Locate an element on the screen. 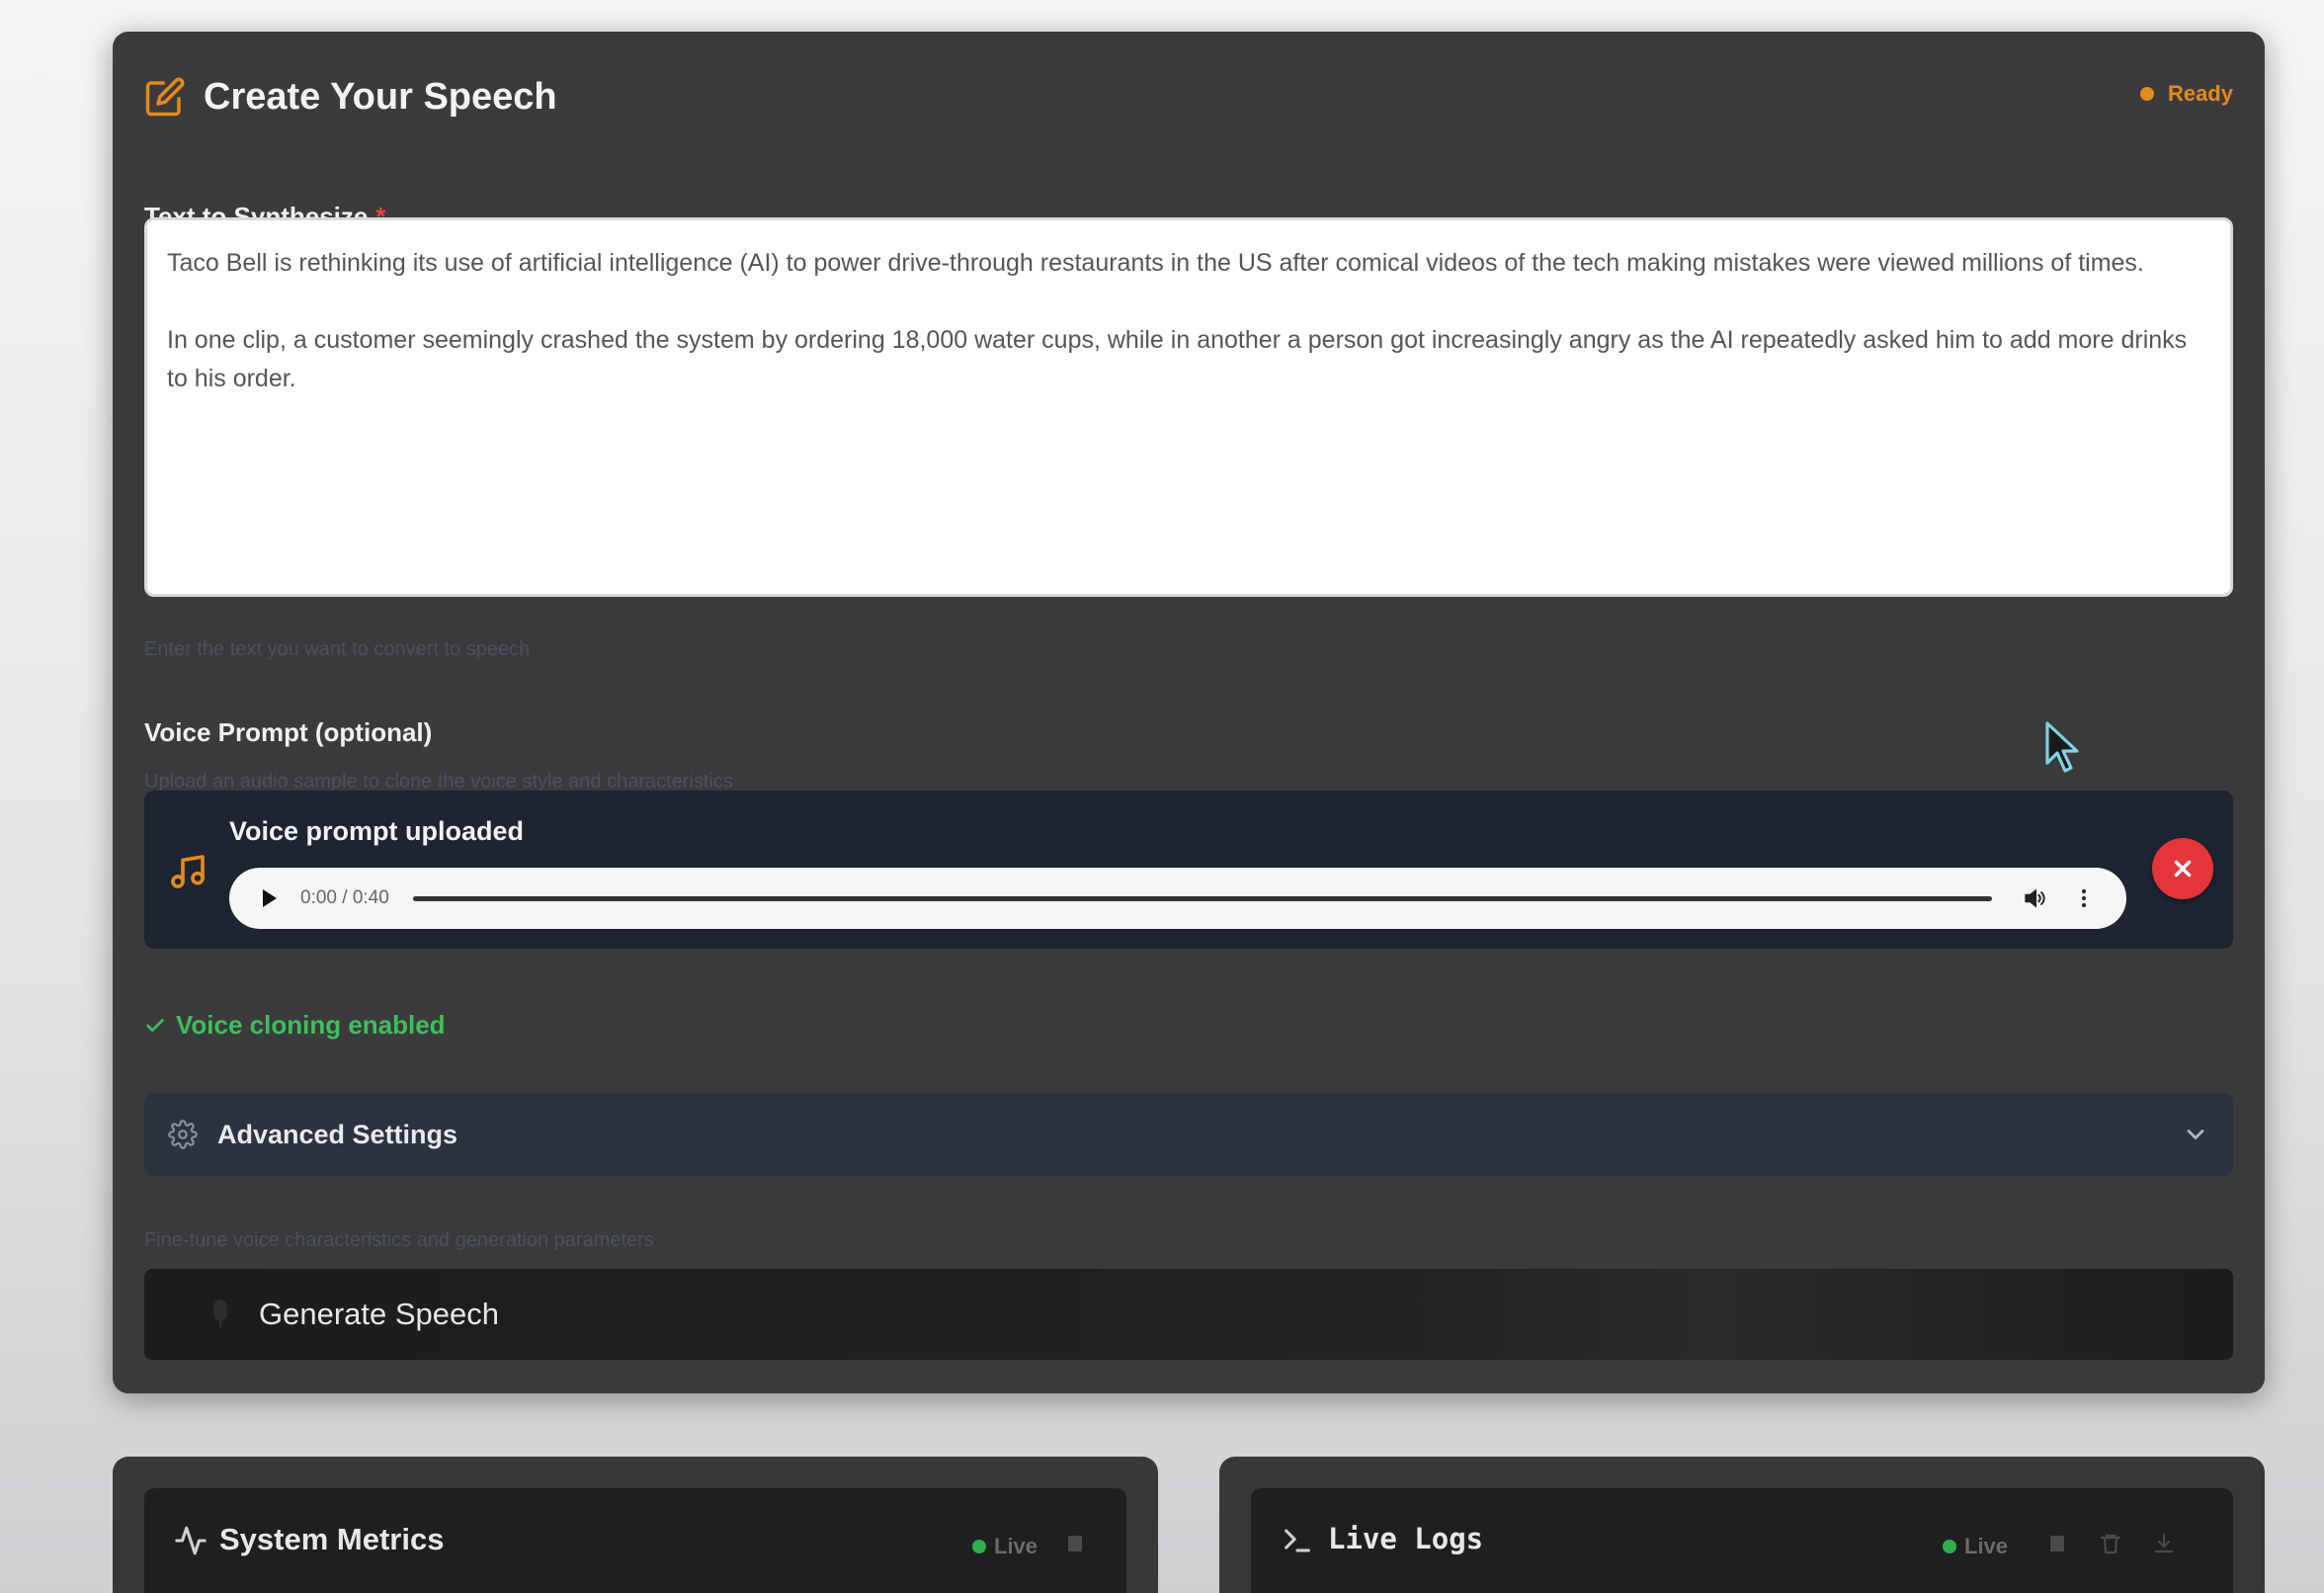 The height and width of the screenshot is (1593, 2324). system-metrics-card: System Metrics Live is located at coordinates (635, 1525).